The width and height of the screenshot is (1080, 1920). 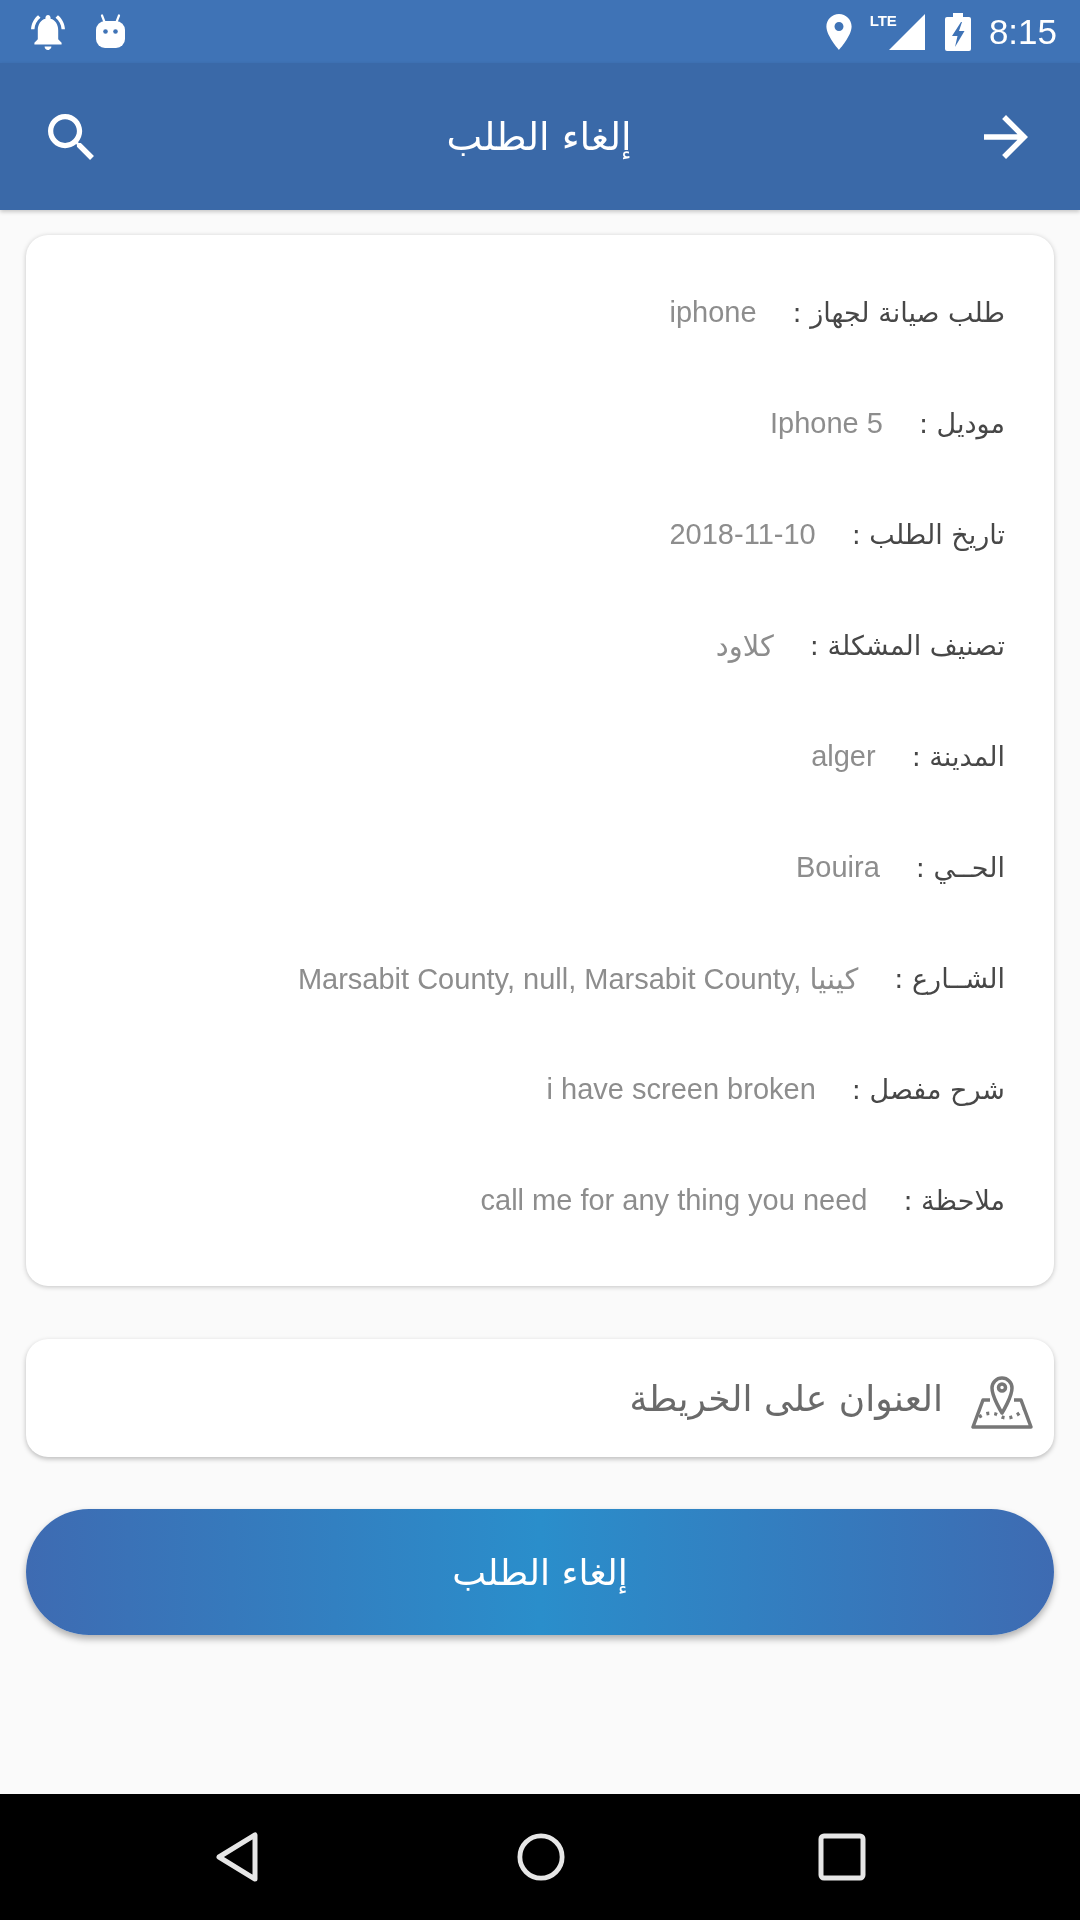 What do you see at coordinates (674, 1200) in the screenshot?
I see `field-value: call me for any thing you need` at bounding box center [674, 1200].